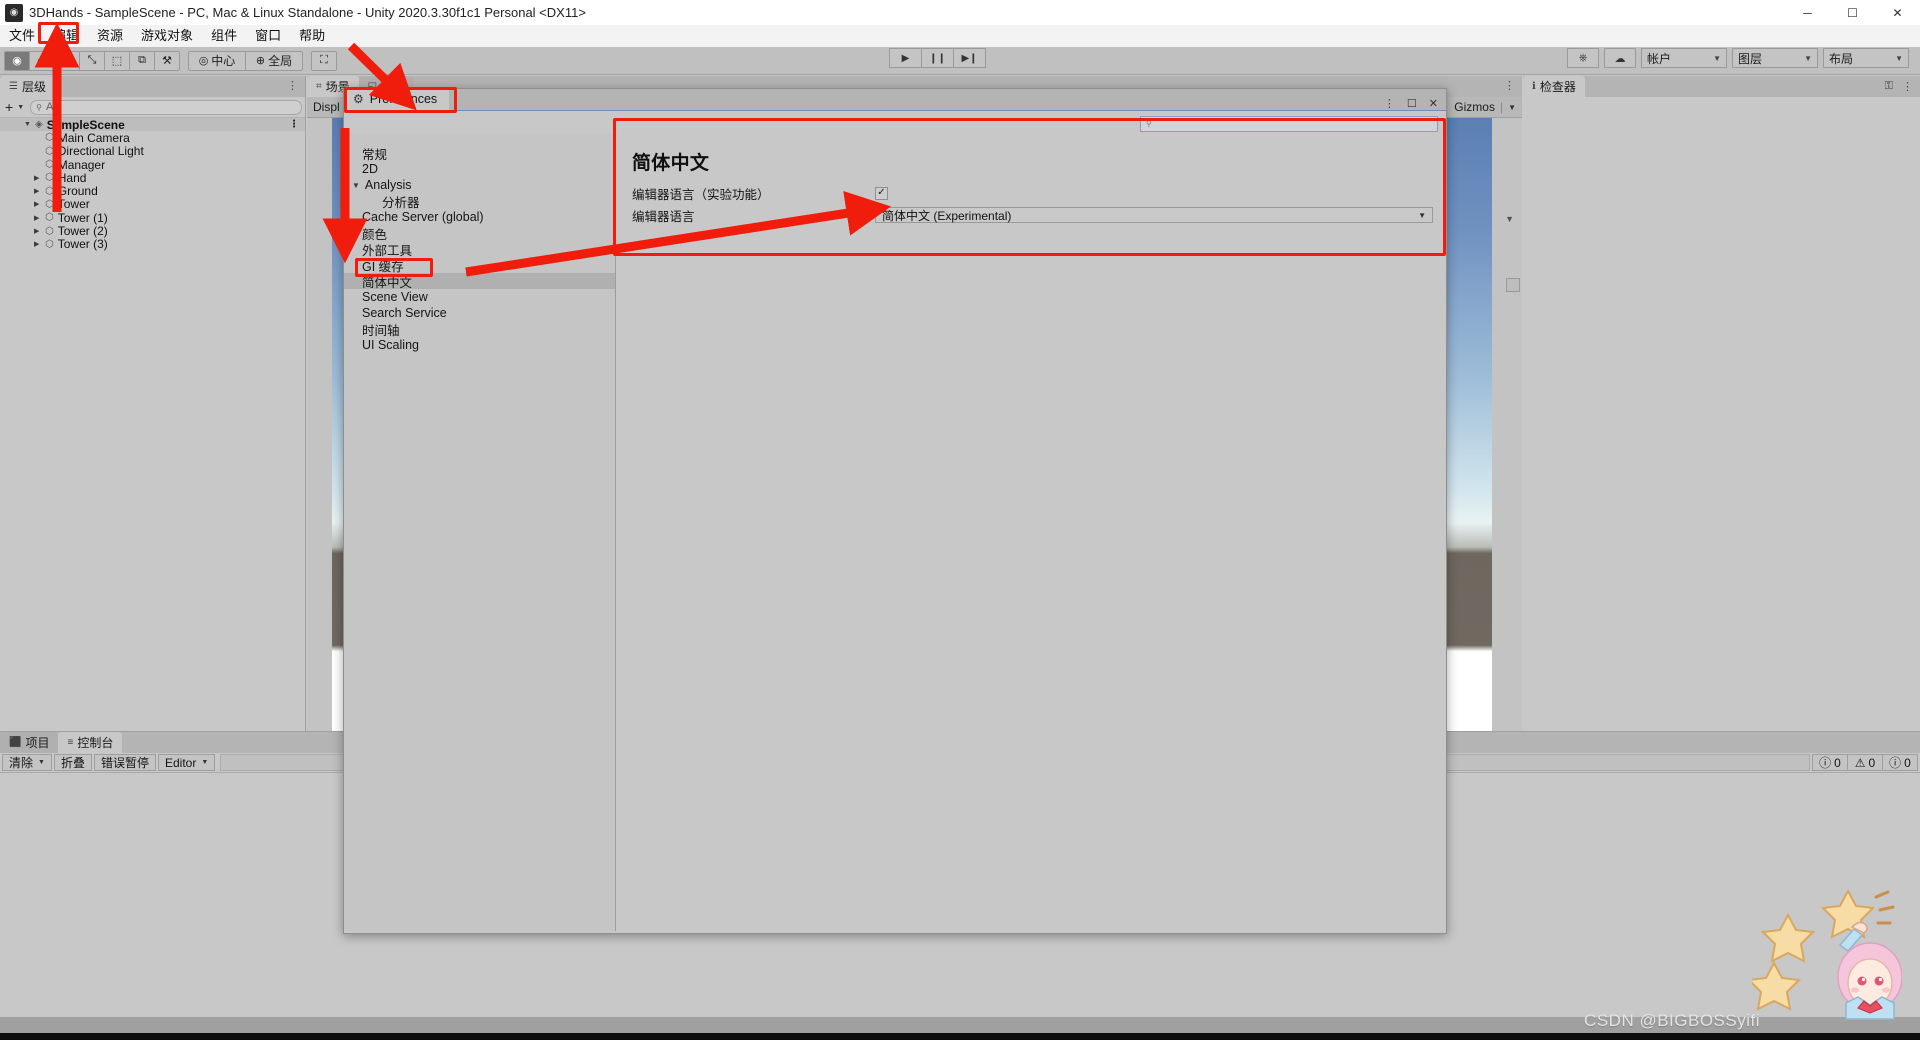 The width and height of the screenshot is (1920, 1040). I want to click on editor-dropdown: Editor ▼, so click(186, 762).